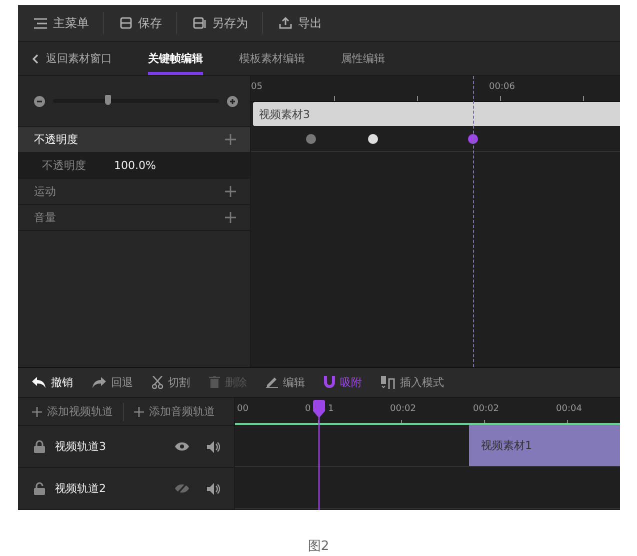 The width and height of the screenshot is (637, 556). Describe the element at coordinates (135, 165) in the screenshot. I see `property-value: 100.0%` at that location.